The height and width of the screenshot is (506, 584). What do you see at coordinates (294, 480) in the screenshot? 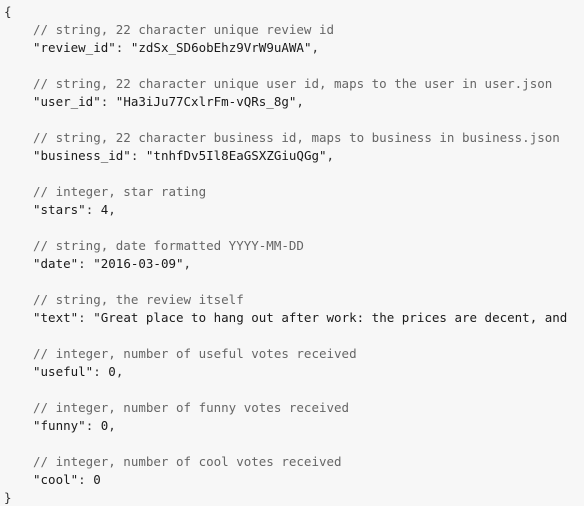
I see `cool-line: "cool": 0` at bounding box center [294, 480].